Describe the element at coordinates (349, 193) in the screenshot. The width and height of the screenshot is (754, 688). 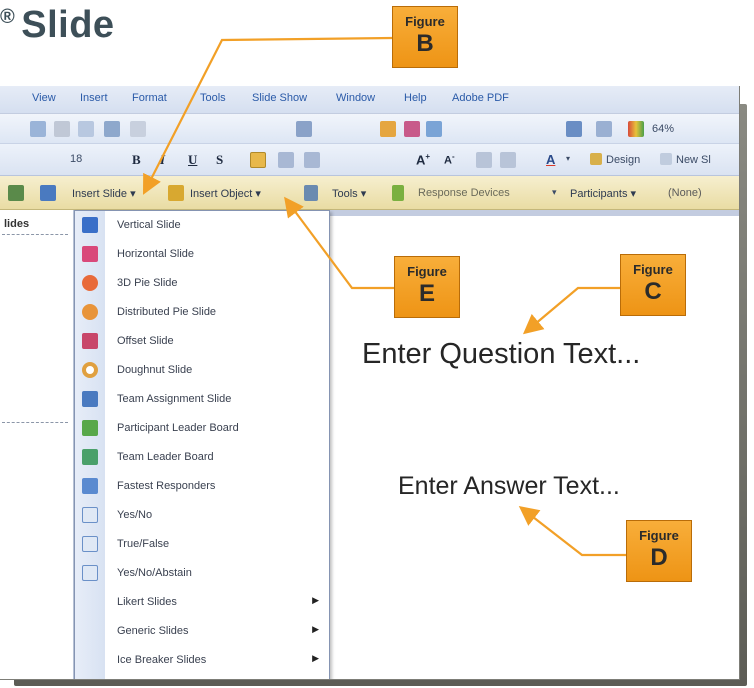
I see `tools-button: Tools ▾` at that location.